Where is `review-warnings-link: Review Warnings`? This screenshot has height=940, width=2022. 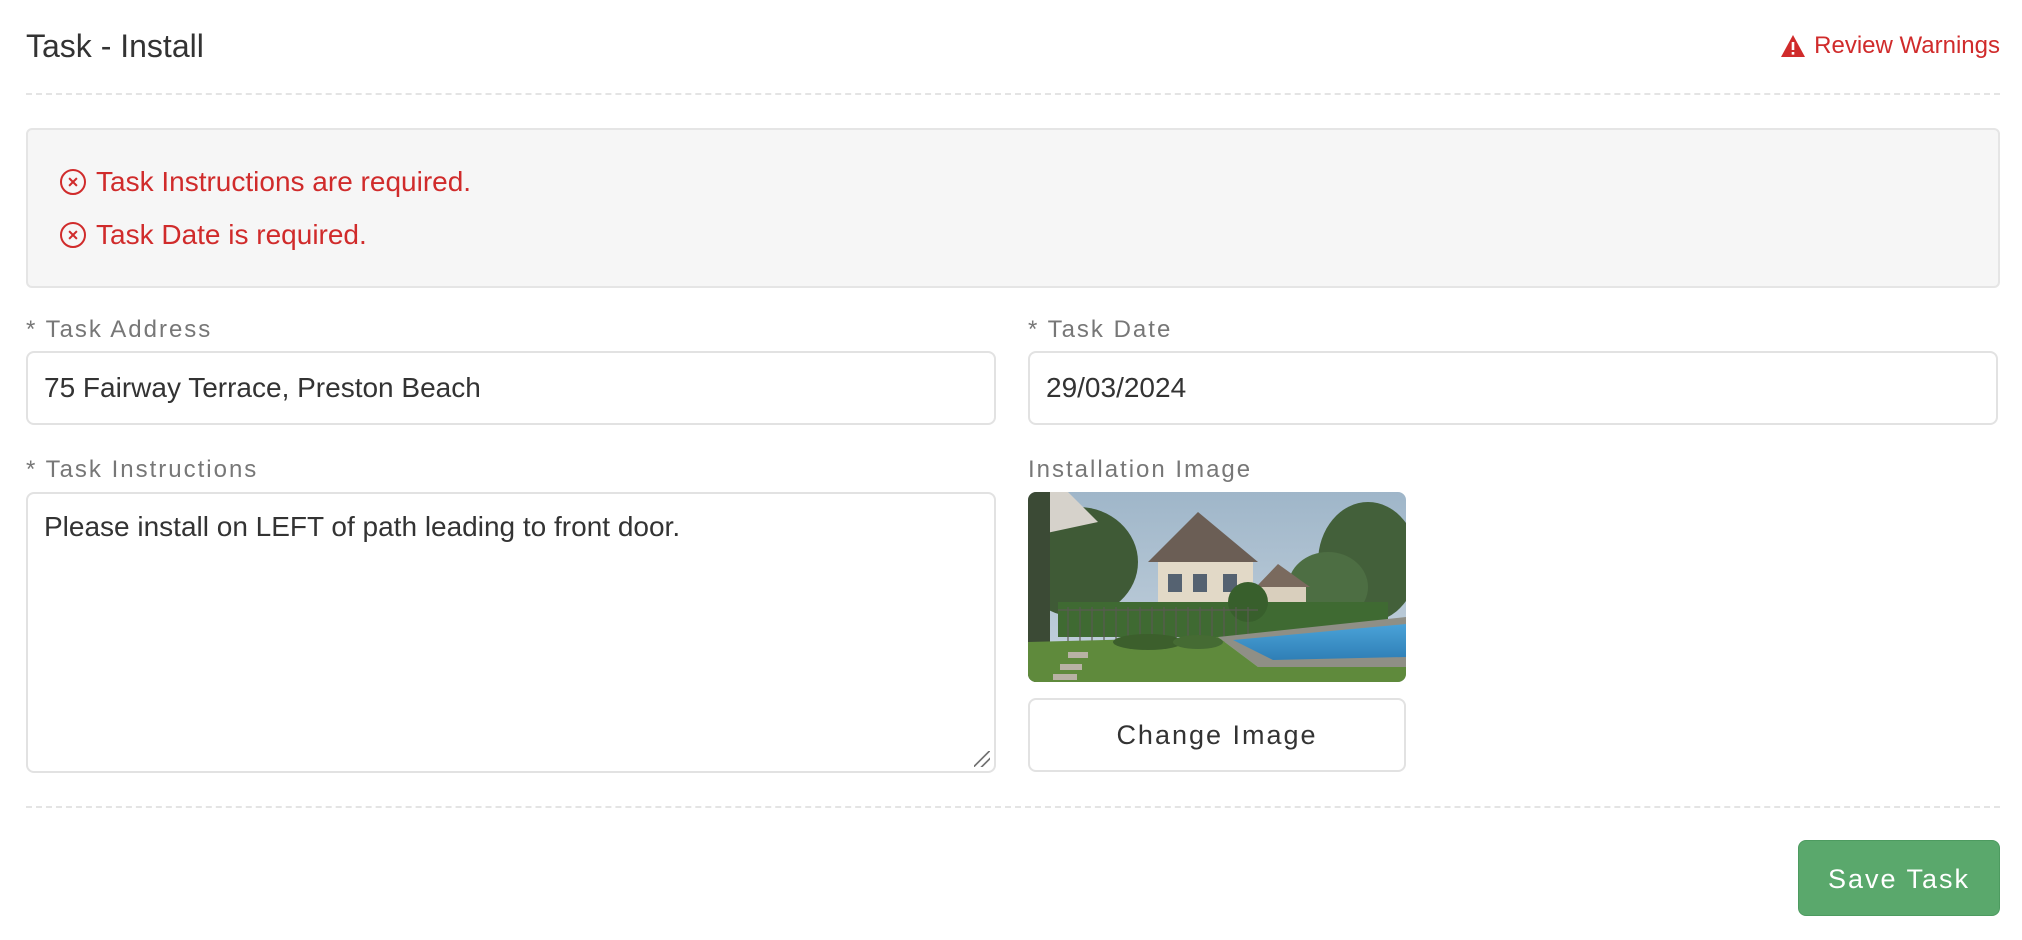 review-warnings-link: Review Warnings is located at coordinates (1890, 46).